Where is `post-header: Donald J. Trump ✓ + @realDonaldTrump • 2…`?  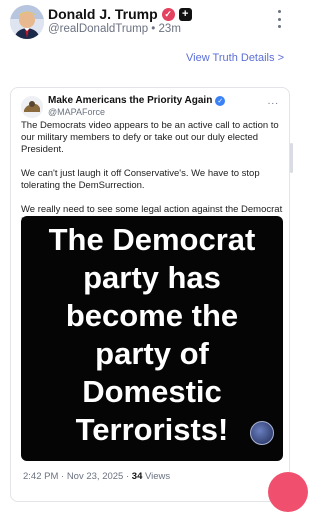 post-header: Donald J. Trump ✓ + @realDonaldTrump • 2… is located at coordinates (149, 22).